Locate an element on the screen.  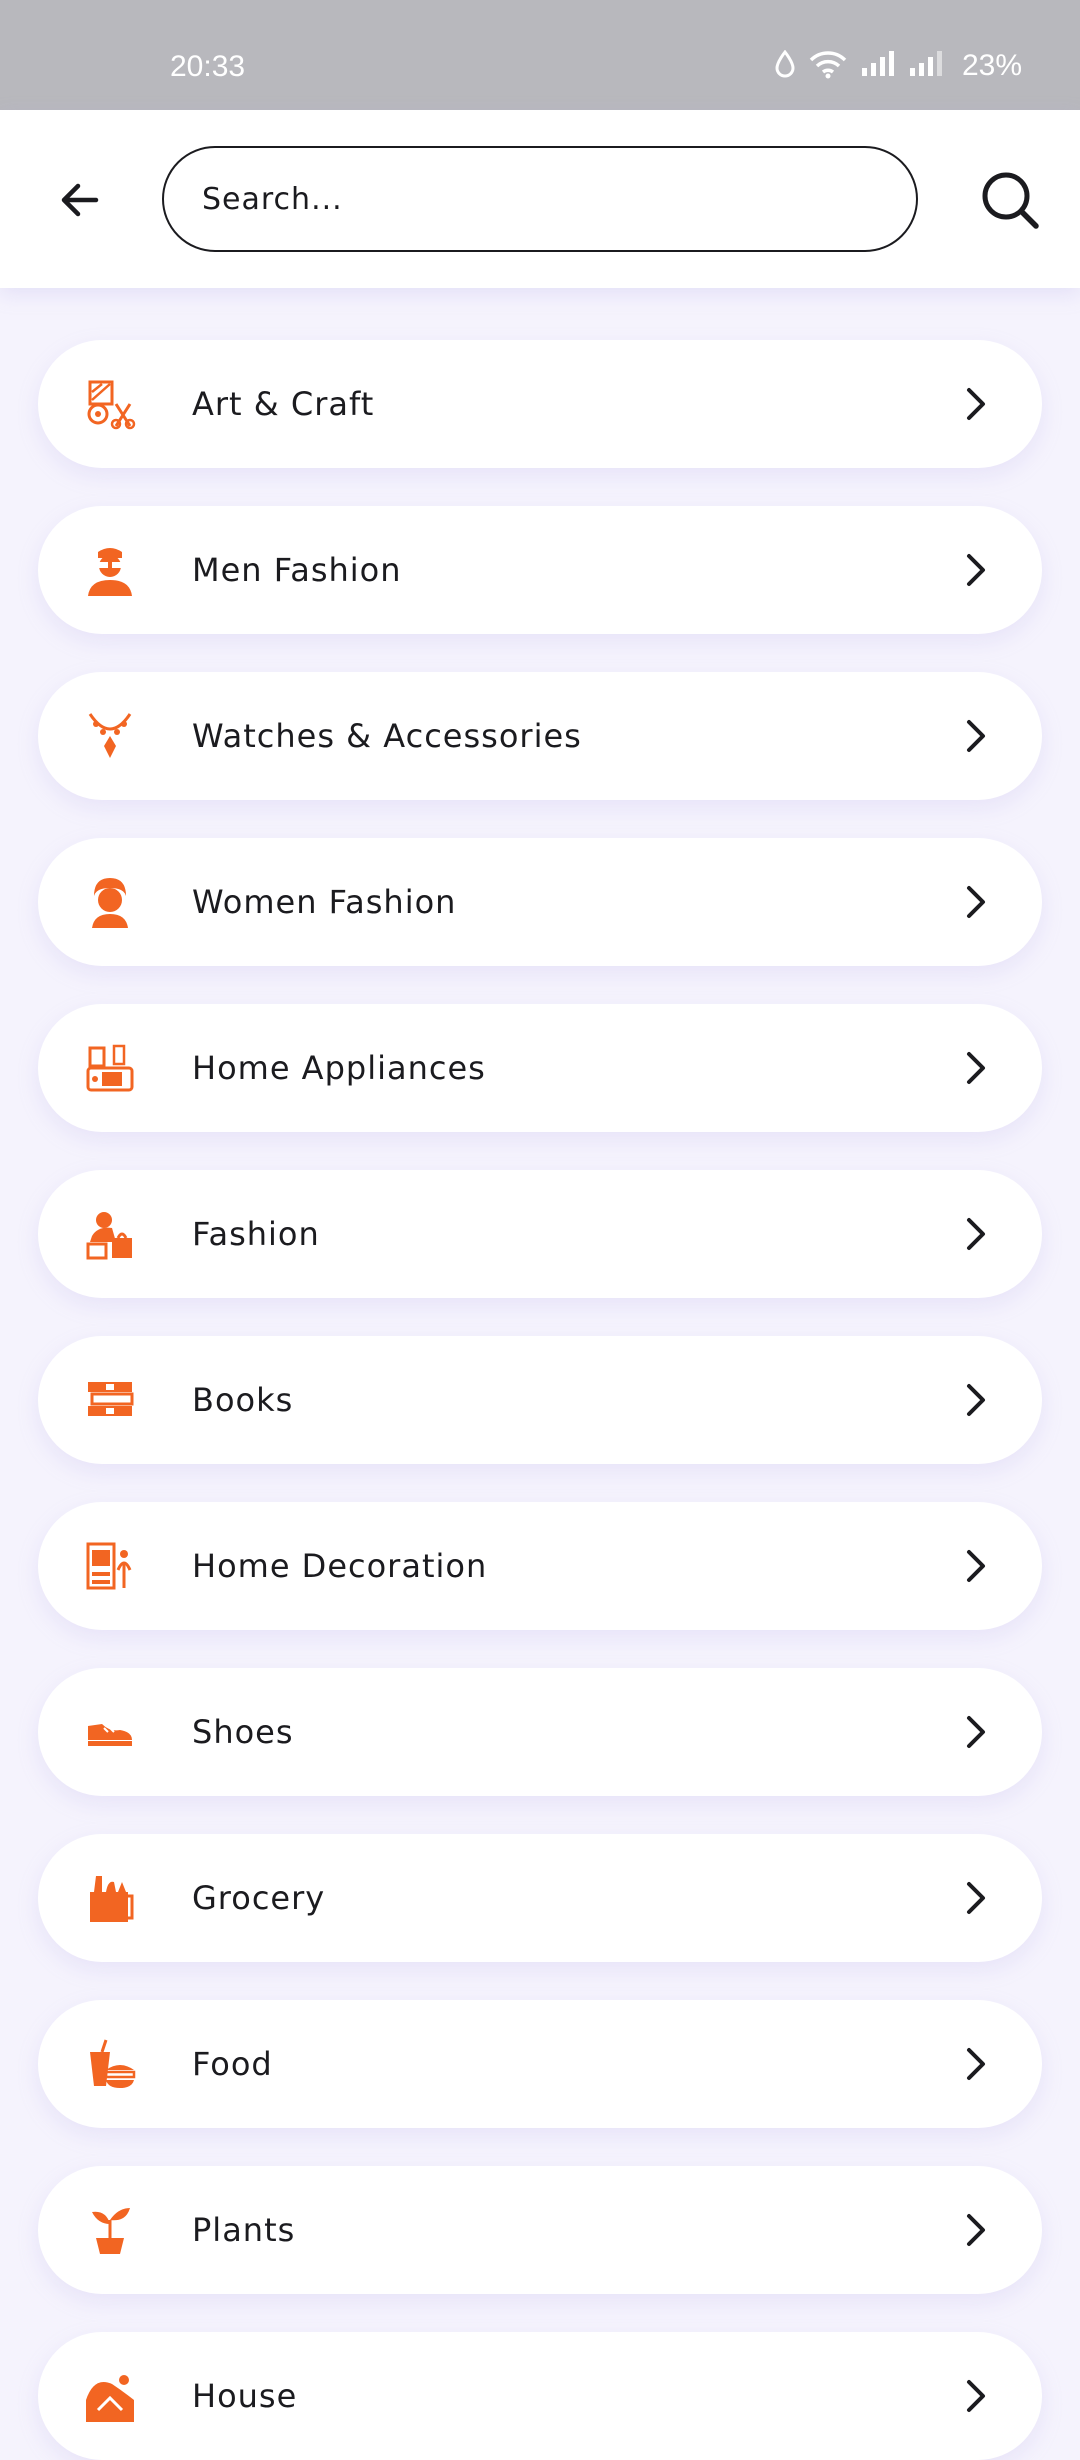
category-label: Grocery is located at coordinates (259, 1898).